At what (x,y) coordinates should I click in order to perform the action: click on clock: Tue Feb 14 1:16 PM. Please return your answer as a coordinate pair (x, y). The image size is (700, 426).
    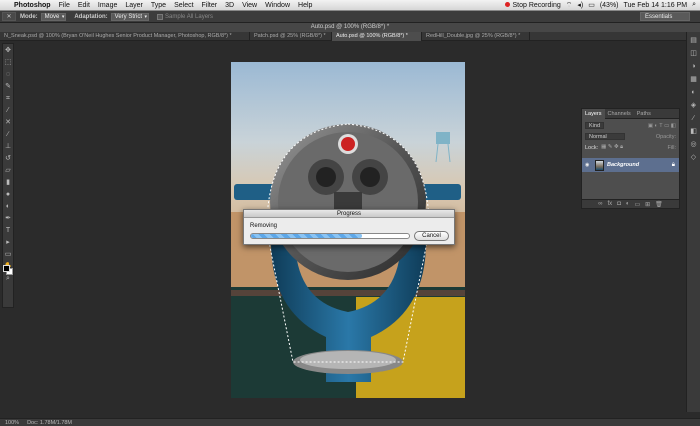
    Looking at the image, I should click on (656, 5).